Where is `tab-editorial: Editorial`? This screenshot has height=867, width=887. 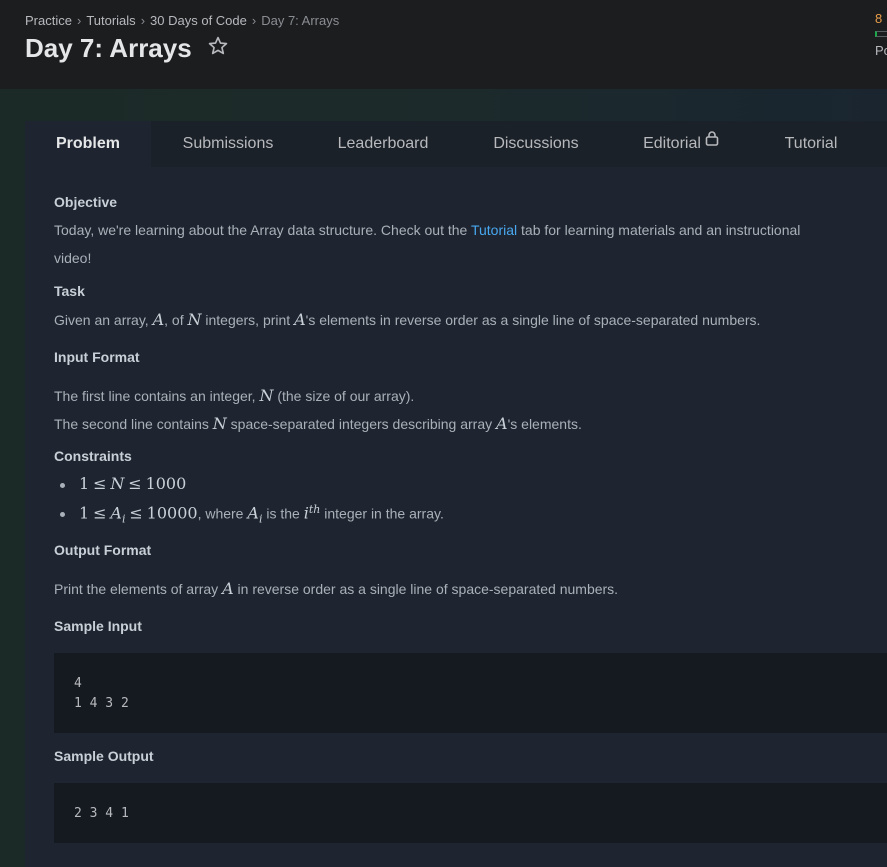 tab-editorial: Editorial is located at coordinates (681, 144).